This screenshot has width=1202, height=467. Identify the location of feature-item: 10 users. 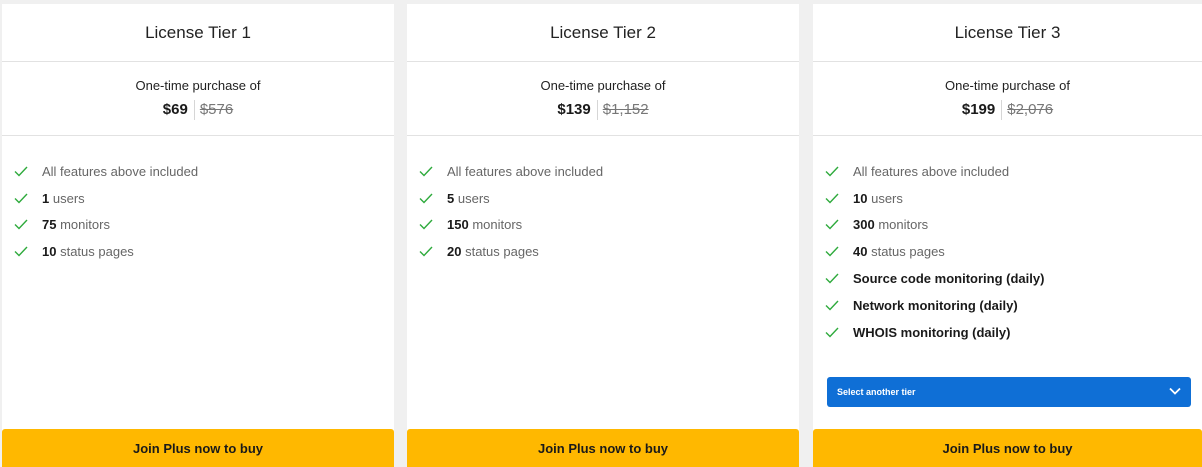
(1013, 198).